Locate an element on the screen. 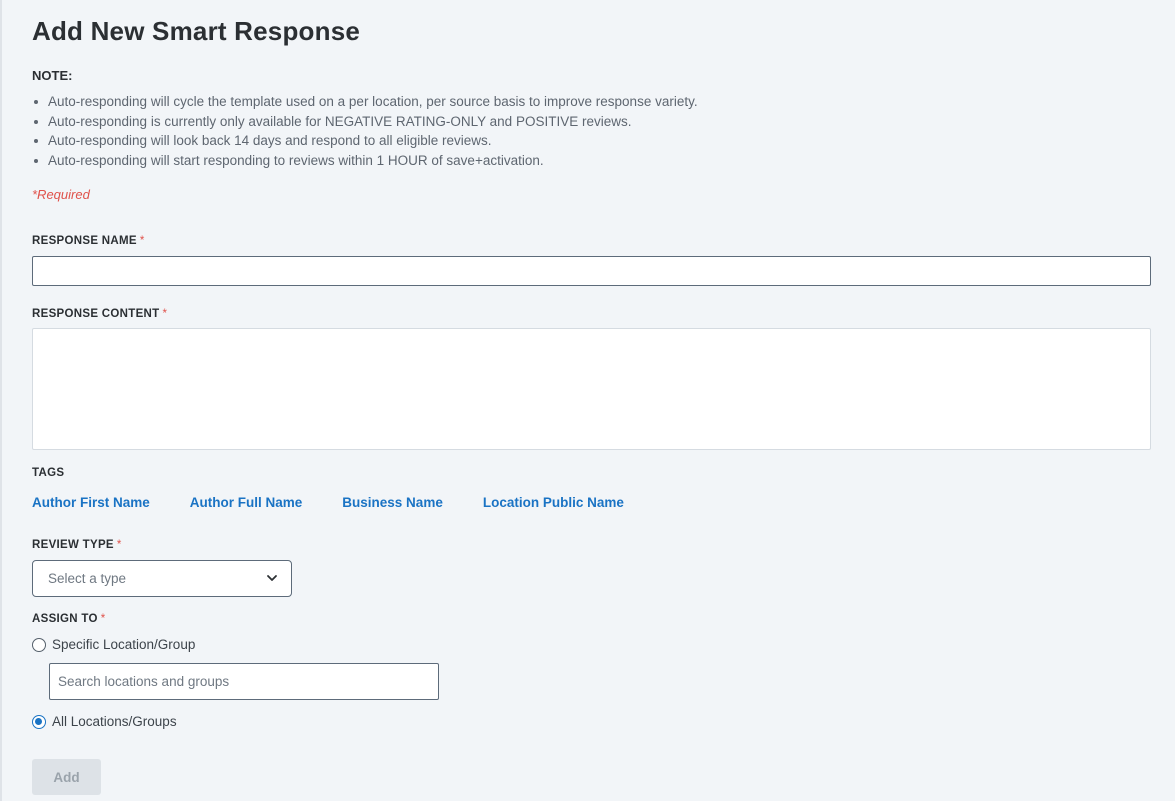 The width and height of the screenshot is (1175, 801). response-name-label: RESPONSE NAME * is located at coordinates (88, 241).